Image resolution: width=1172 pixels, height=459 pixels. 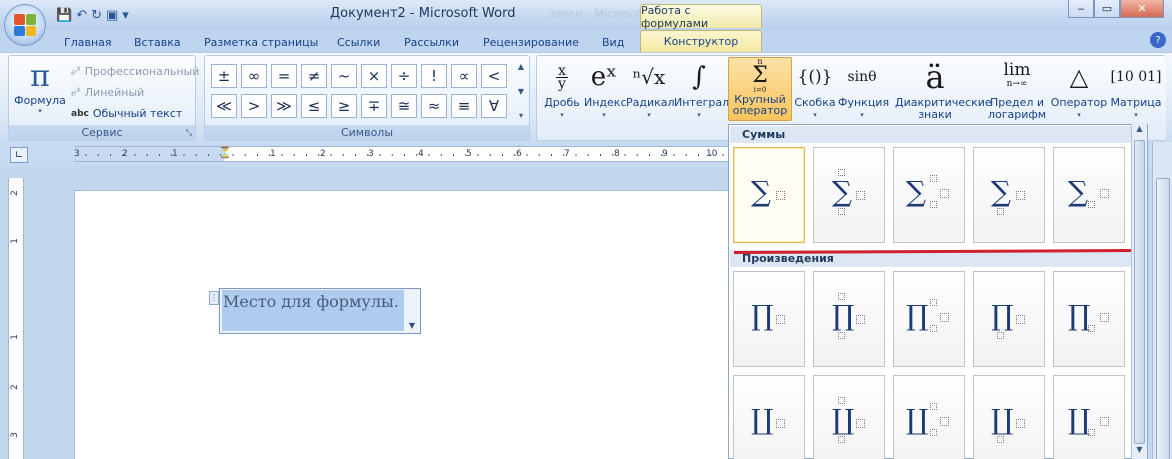 What do you see at coordinates (434, 106) in the screenshot?
I see `symbol-approx: ≈` at bounding box center [434, 106].